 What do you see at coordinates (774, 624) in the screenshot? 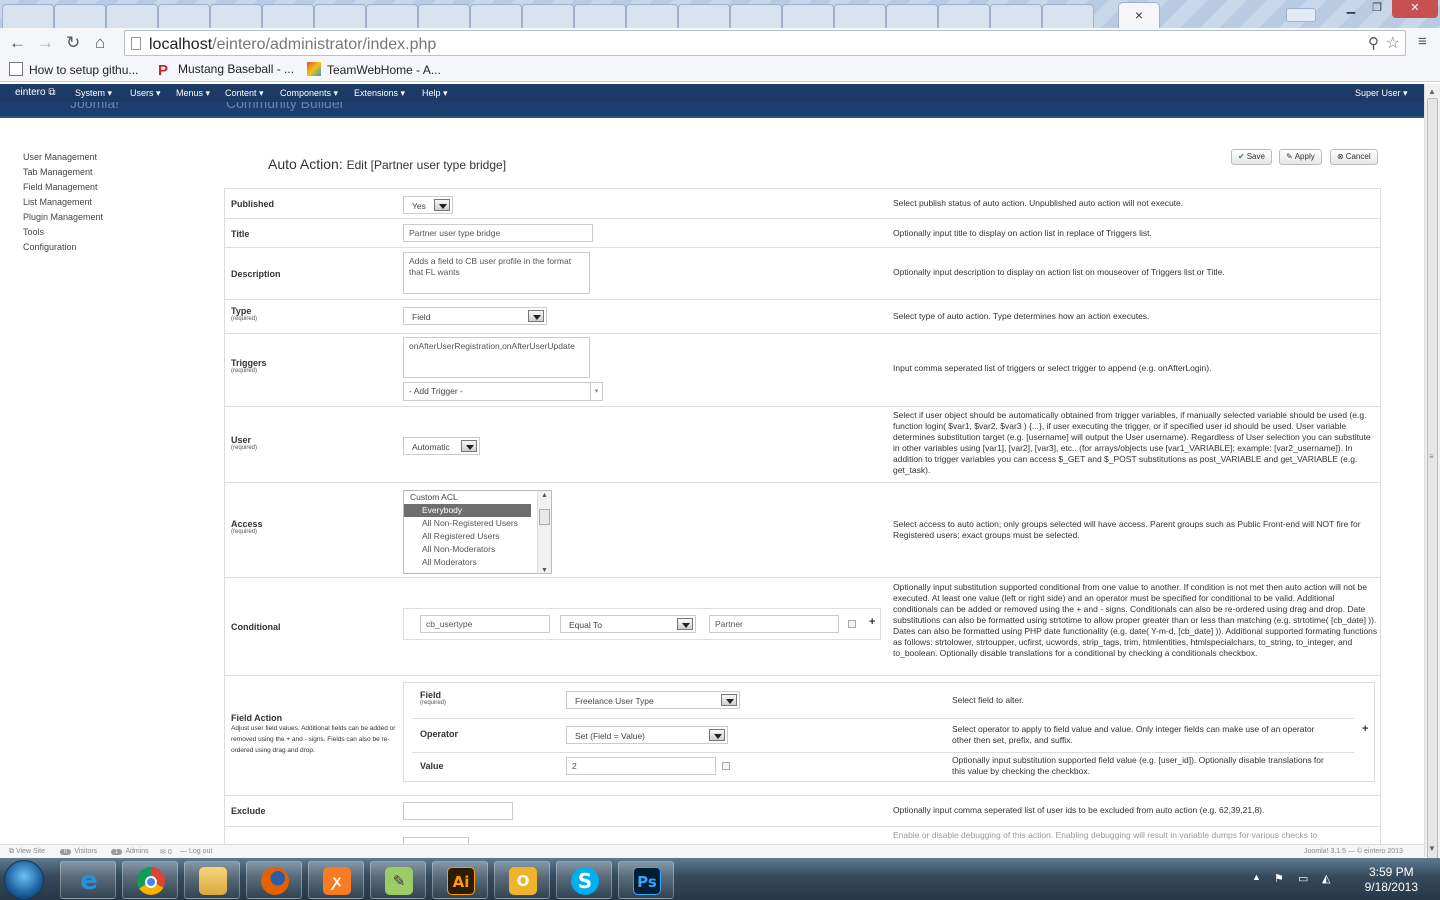
I see `conditional-value-input: Partner` at bounding box center [774, 624].